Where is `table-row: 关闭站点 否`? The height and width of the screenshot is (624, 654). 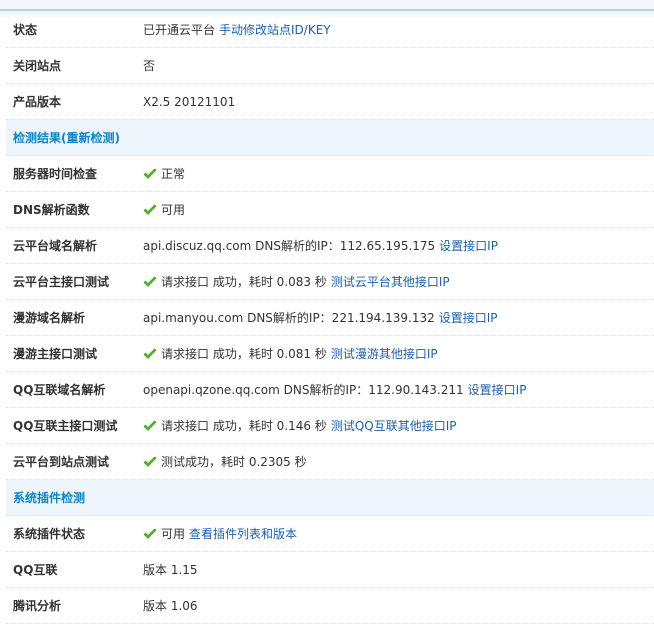 table-row: 关闭站点 否 is located at coordinates (330, 66).